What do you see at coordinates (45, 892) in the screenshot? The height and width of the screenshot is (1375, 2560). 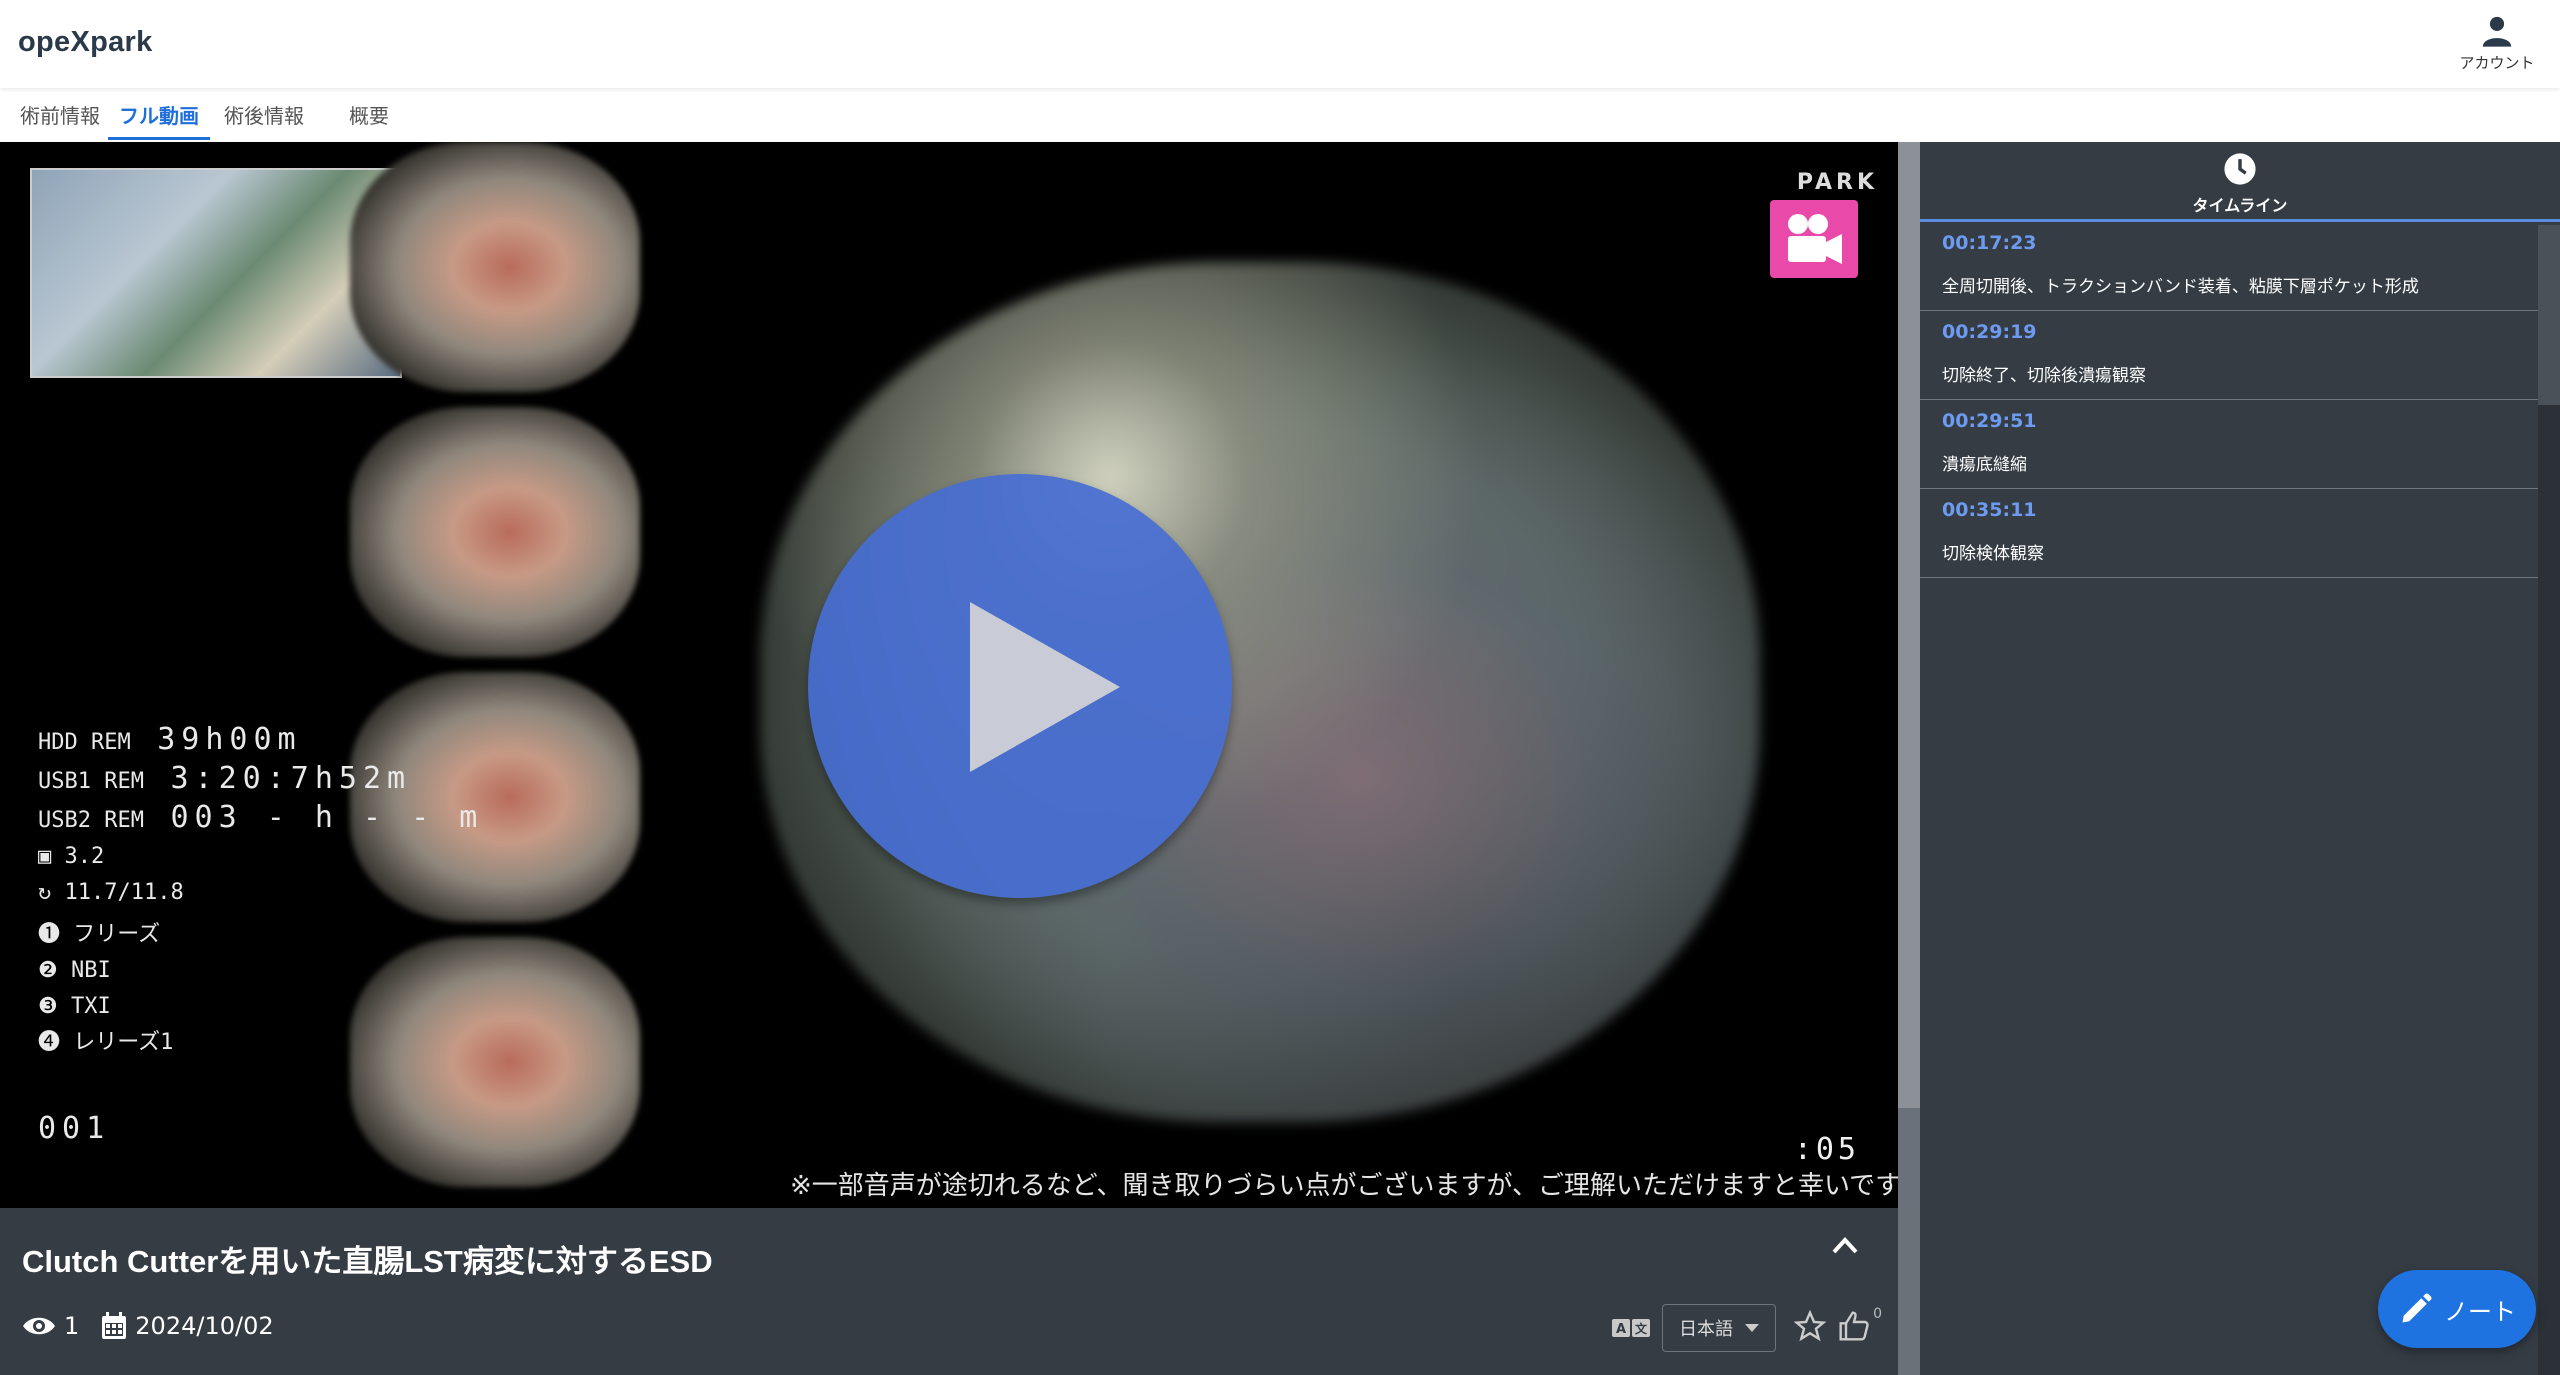 I see `refresh-icon: ↻` at bounding box center [45, 892].